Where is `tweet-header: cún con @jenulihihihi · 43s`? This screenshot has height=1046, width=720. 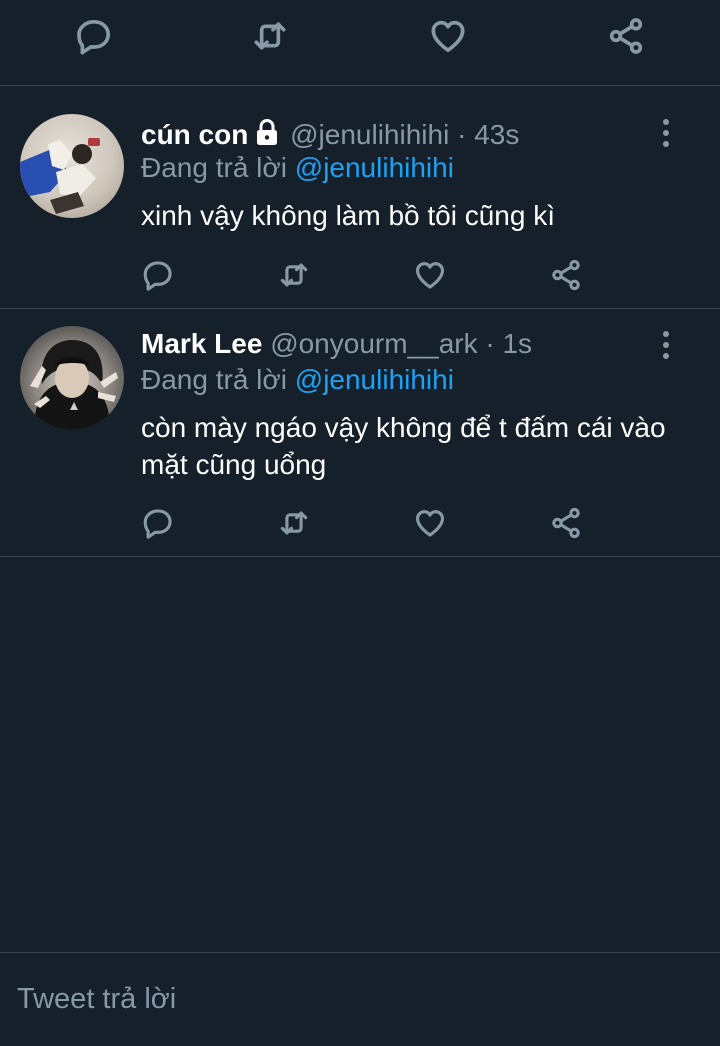
tweet-header: cún con @jenulihihihi · 43s is located at coordinates (330, 135).